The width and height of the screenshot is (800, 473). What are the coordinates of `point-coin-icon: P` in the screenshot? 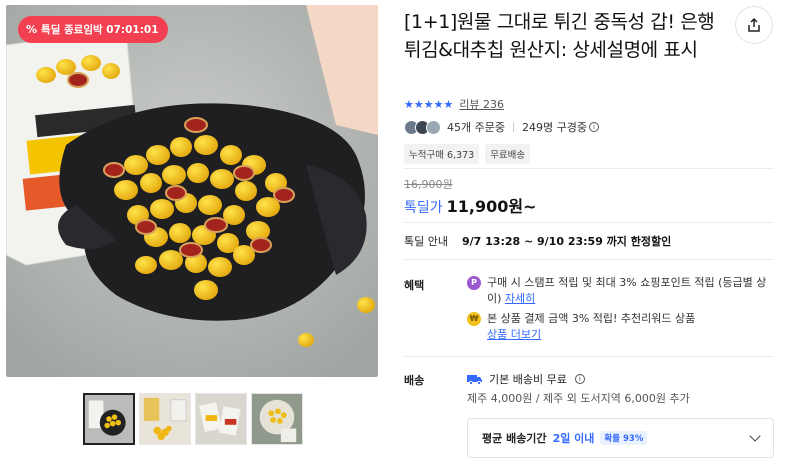 It's located at (474, 283).